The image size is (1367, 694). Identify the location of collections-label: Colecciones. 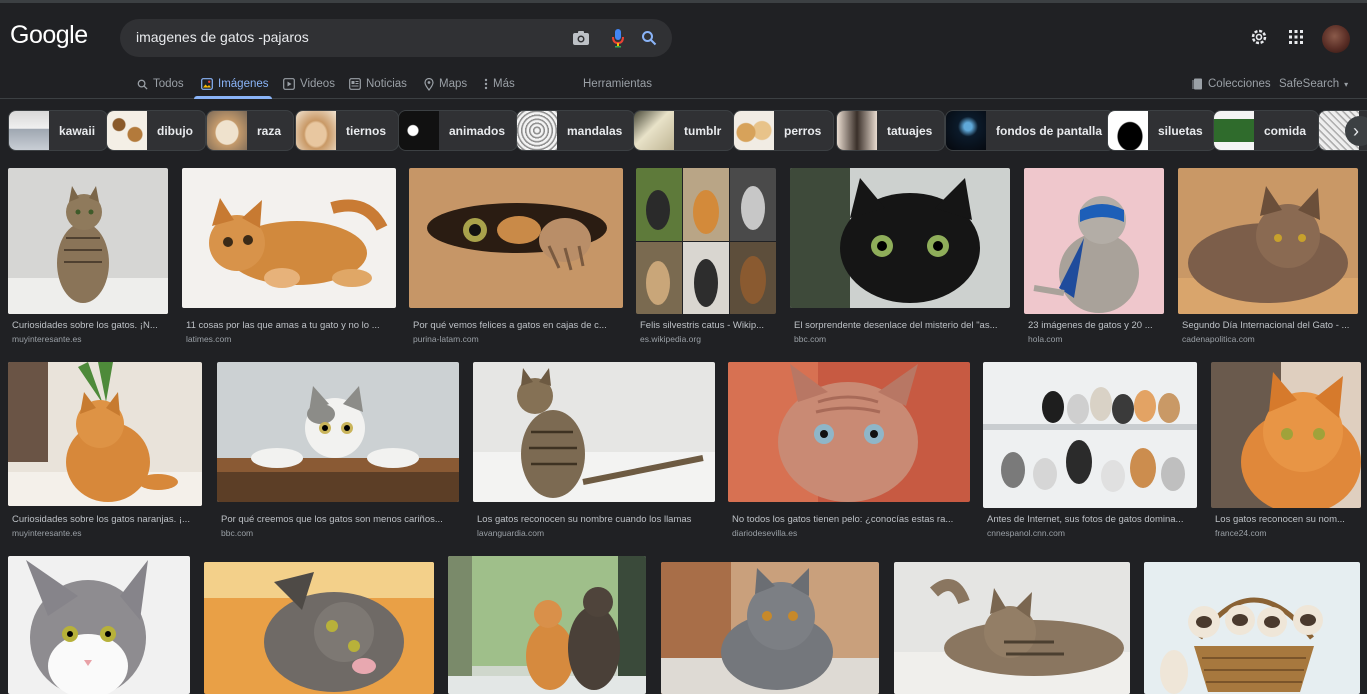
(1239, 84).